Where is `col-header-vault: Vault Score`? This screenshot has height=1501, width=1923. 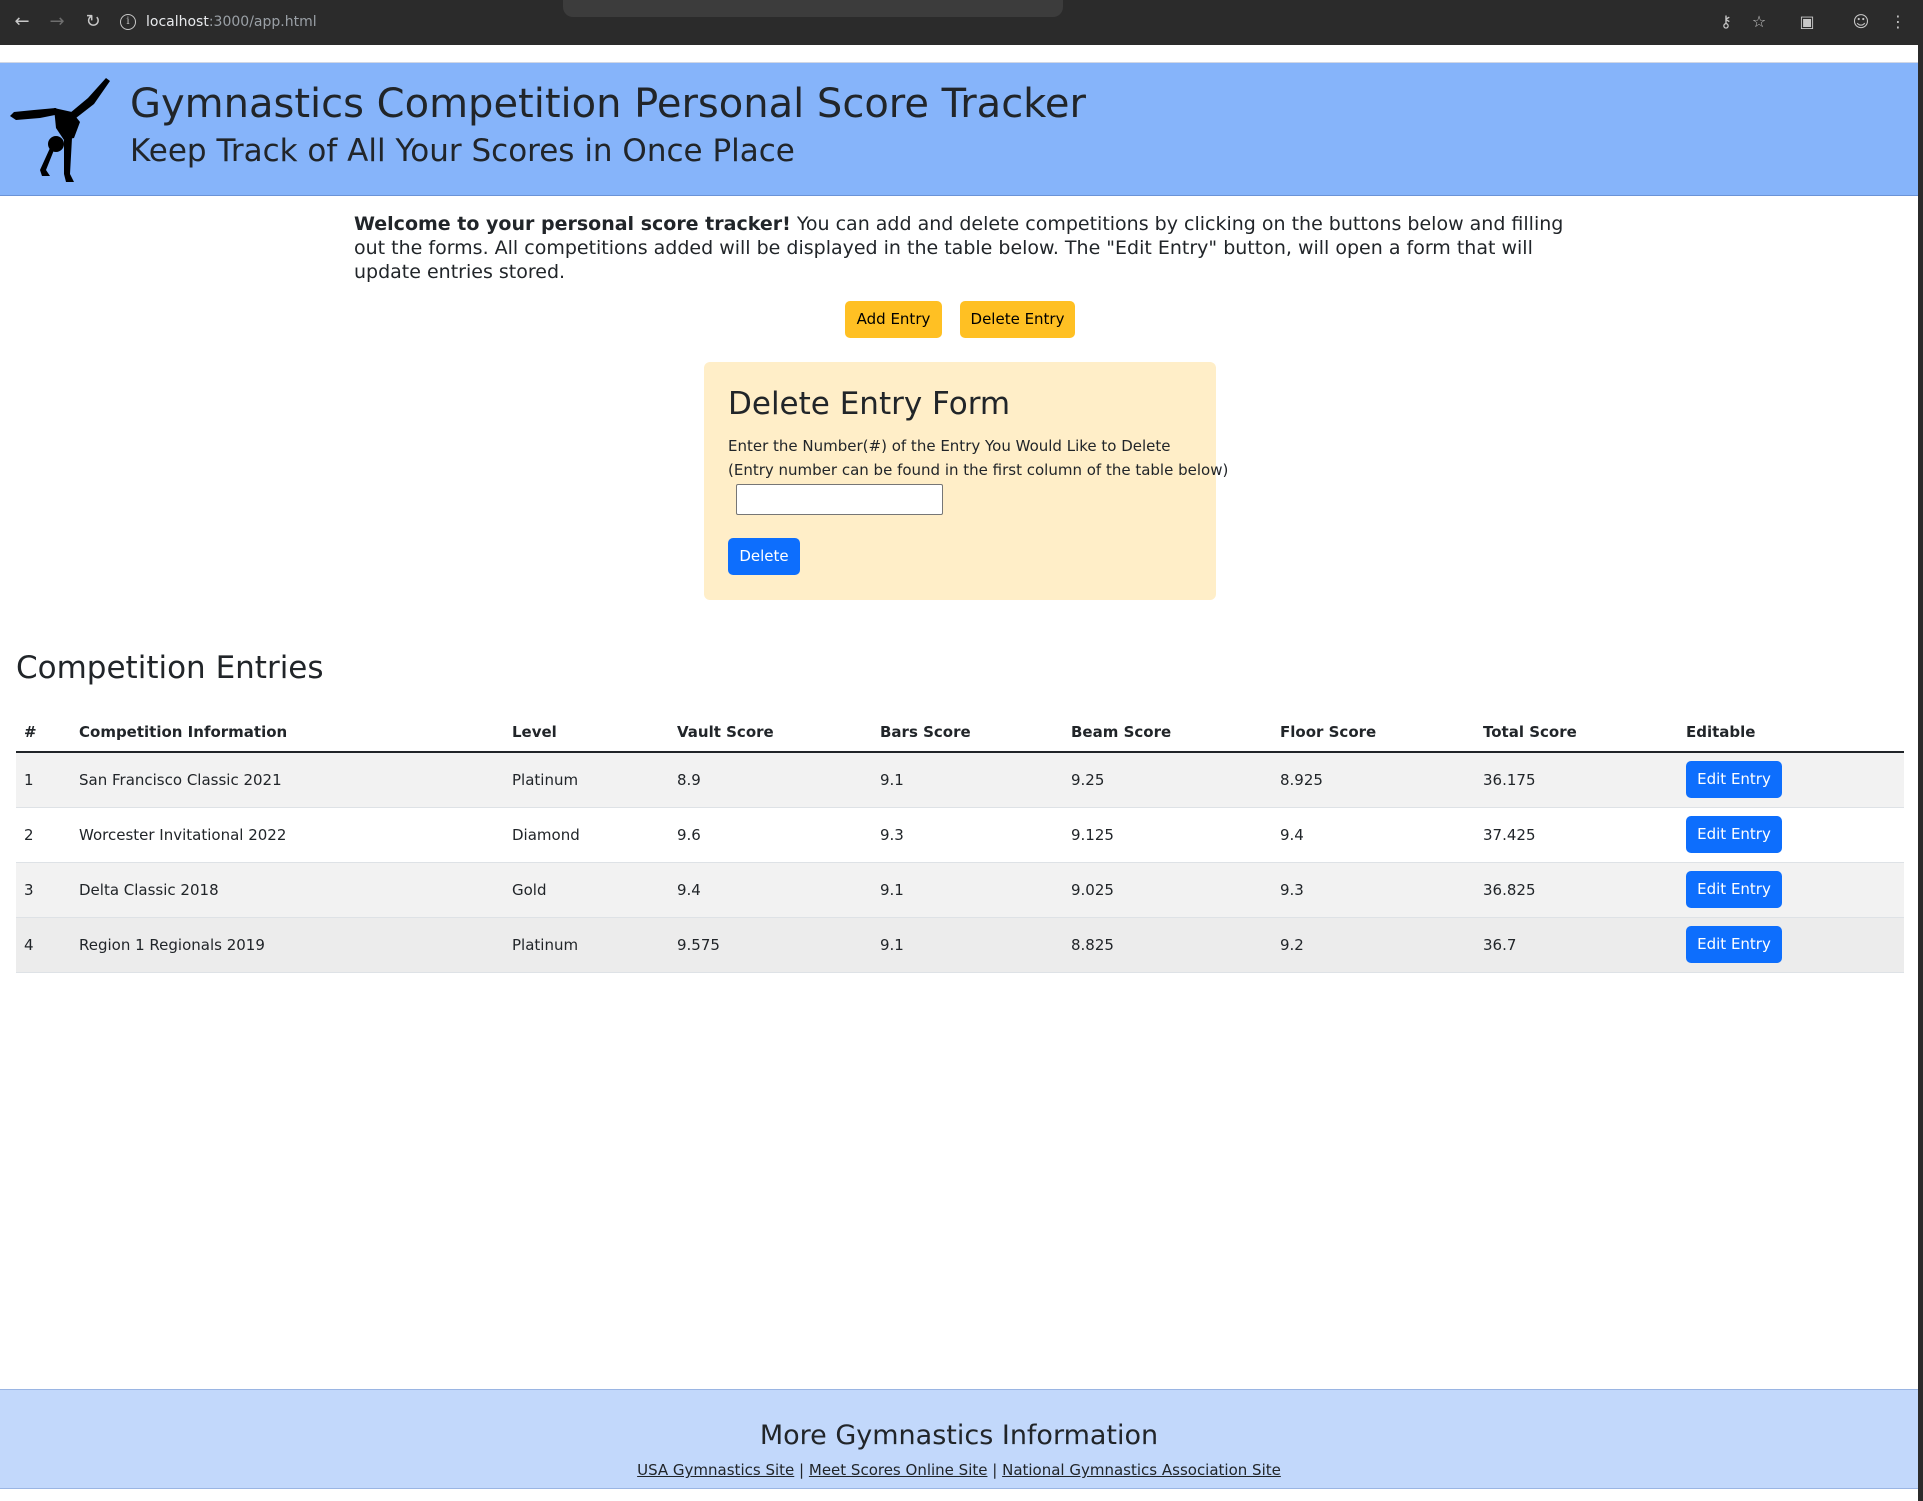
col-header-vault: Vault Score is located at coordinates (770, 733).